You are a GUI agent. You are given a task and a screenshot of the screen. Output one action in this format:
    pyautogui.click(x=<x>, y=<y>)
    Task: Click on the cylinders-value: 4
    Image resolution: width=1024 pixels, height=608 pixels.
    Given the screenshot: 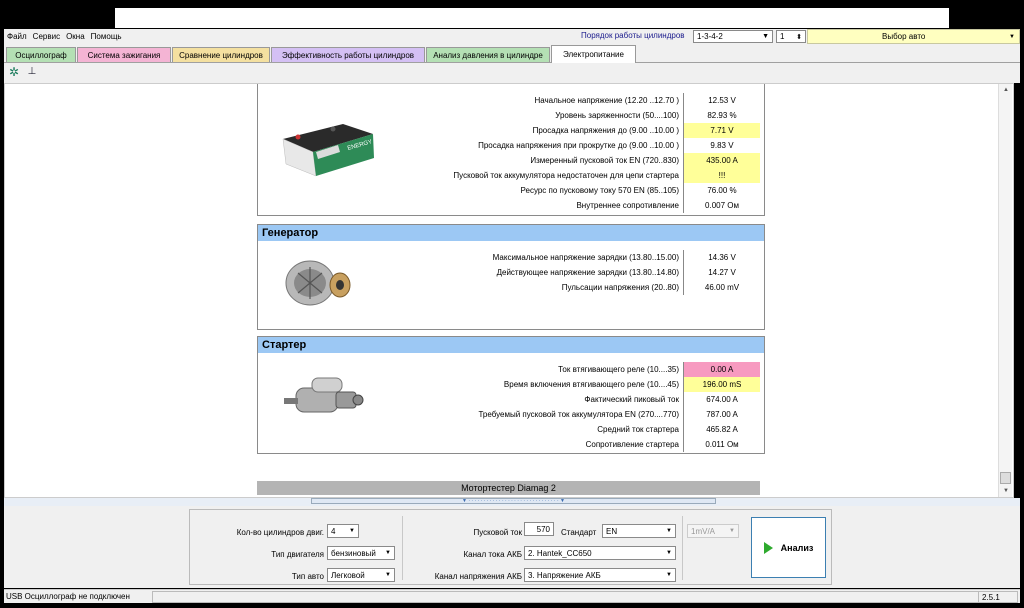 What is the action you would take?
    pyautogui.click(x=333, y=531)
    